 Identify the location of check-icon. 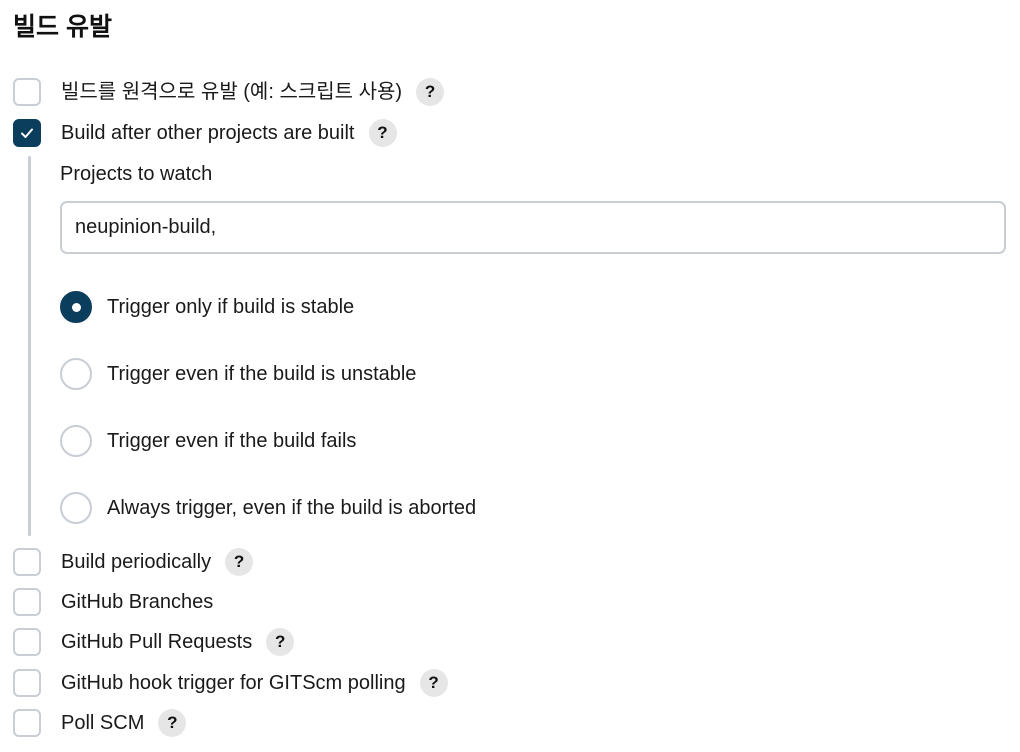
(27, 133).